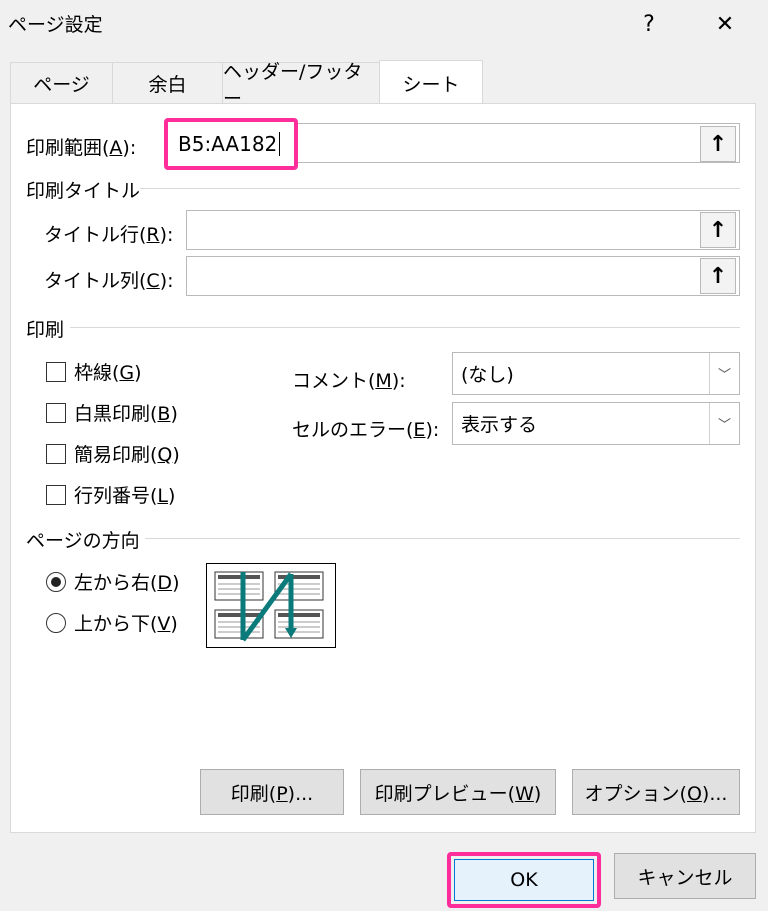  What do you see at coordinates (56, 622) in the screenshot?
I see `radio-unselected` at bounding box center [56, 622].